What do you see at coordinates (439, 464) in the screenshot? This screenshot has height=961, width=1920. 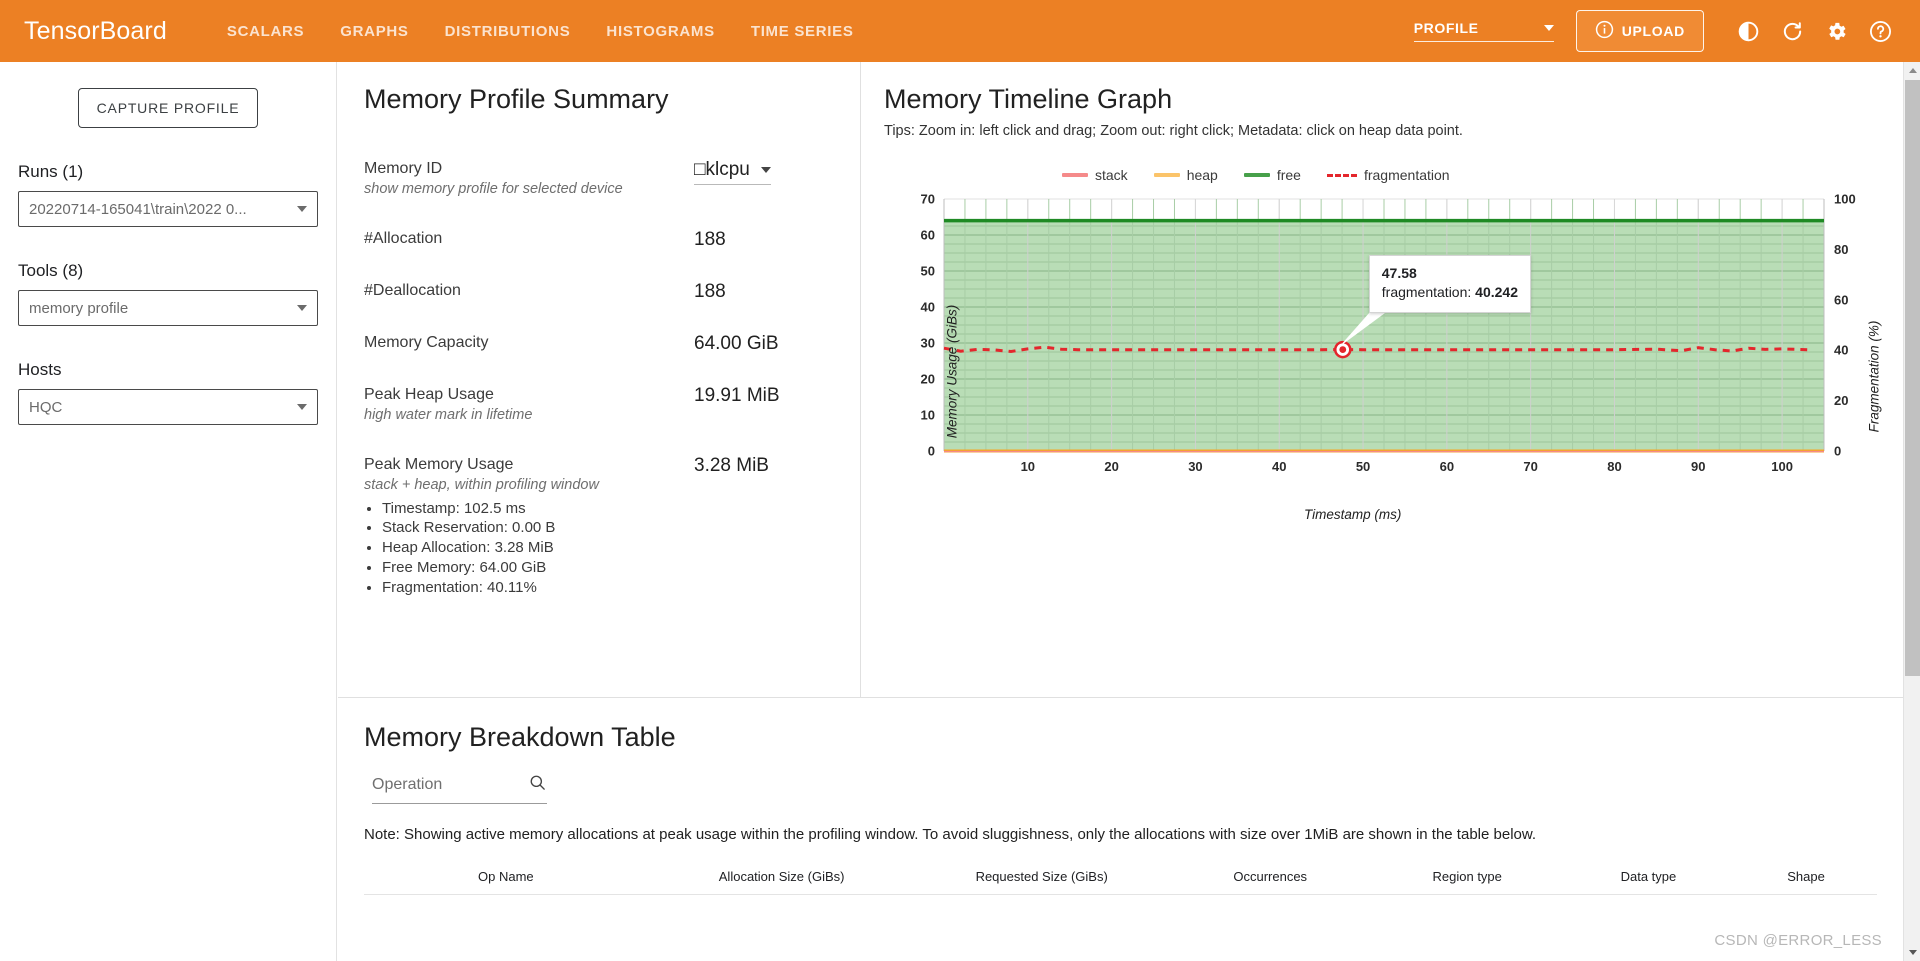 I see `summary-label: Peak Memory Usage` at bounding box center [439, 464].